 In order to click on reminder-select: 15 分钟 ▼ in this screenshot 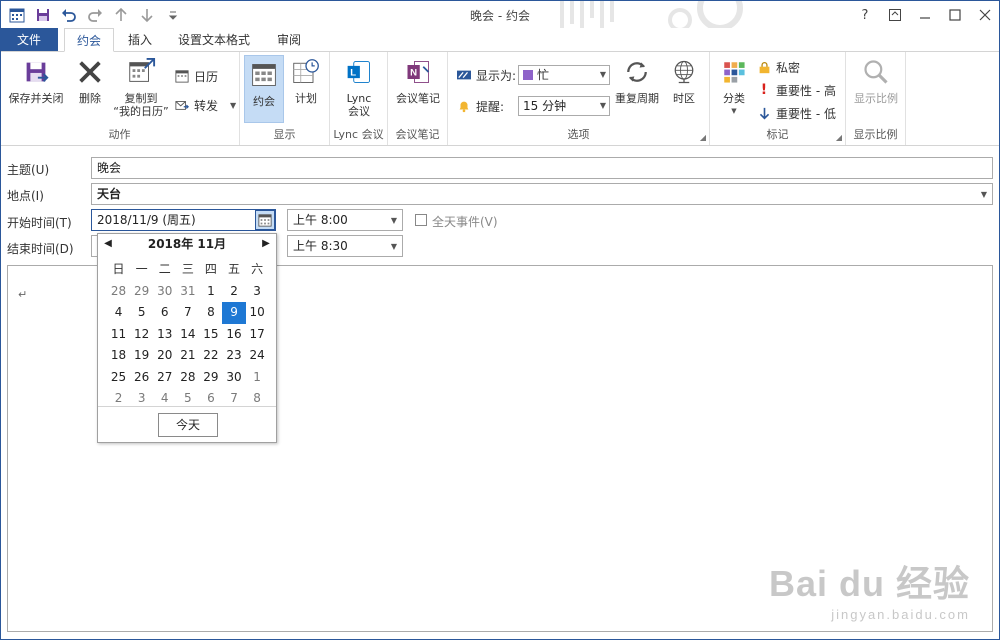, I will do `click(564, 106)`.